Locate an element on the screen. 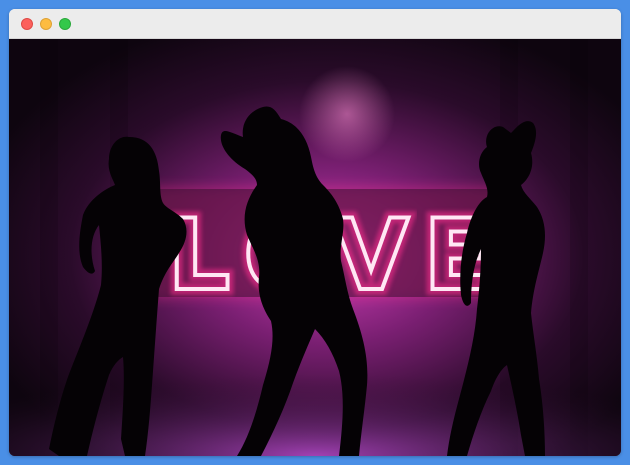 The height and width of the screenshot is (465, 630). spotlight is located at coordinates (347, 114).